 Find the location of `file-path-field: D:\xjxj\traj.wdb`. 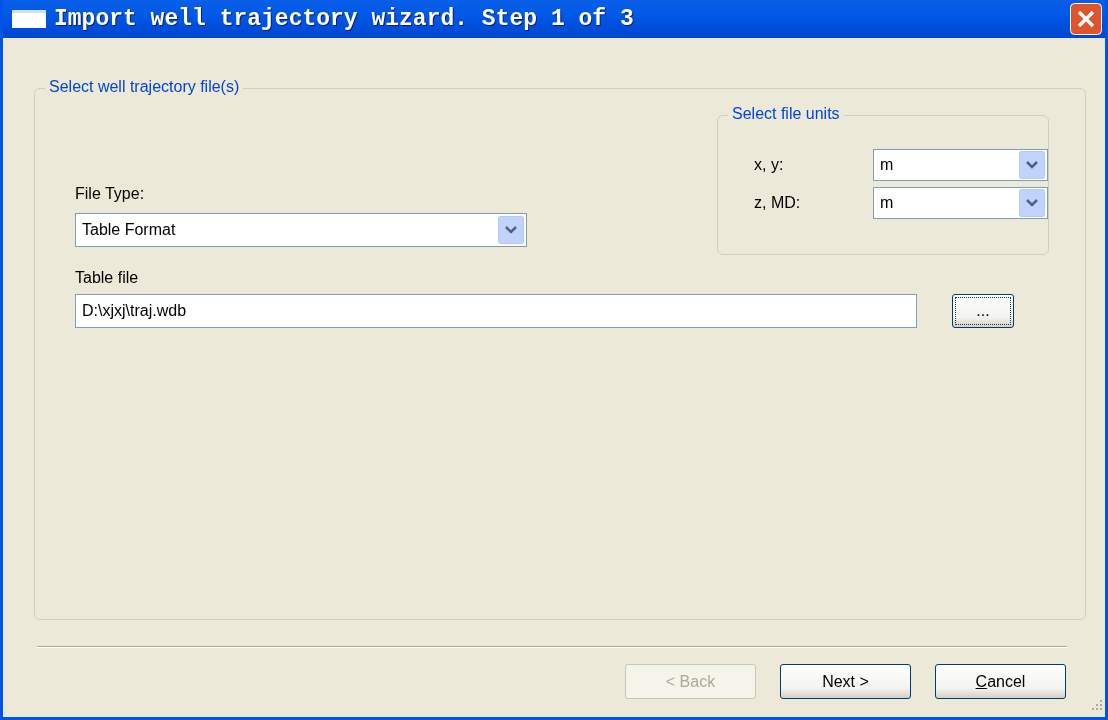

file-path-field: D:\xjxj\traj.wdb is located at coordinates (496, 311).